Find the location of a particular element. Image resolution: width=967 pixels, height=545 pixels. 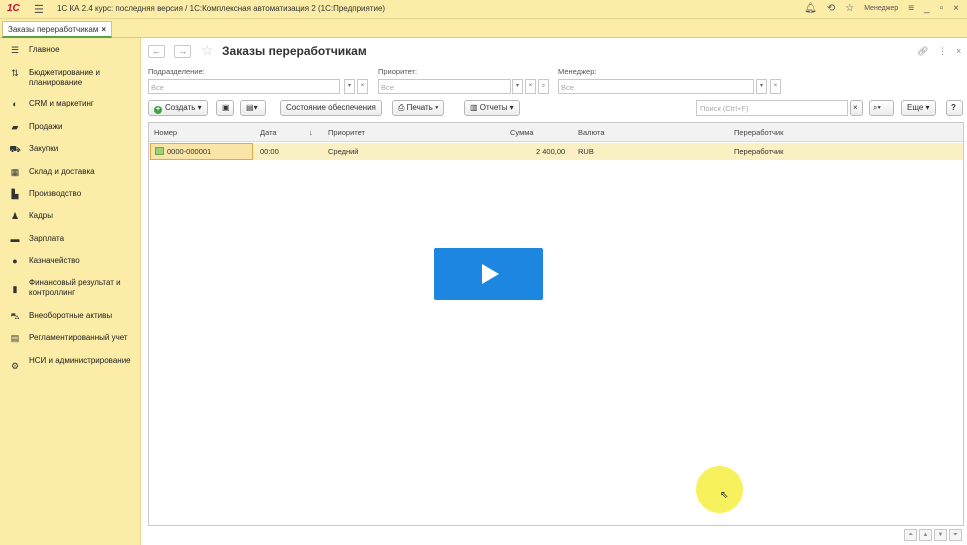

close-icon: × is located at coordinates (956, 8).